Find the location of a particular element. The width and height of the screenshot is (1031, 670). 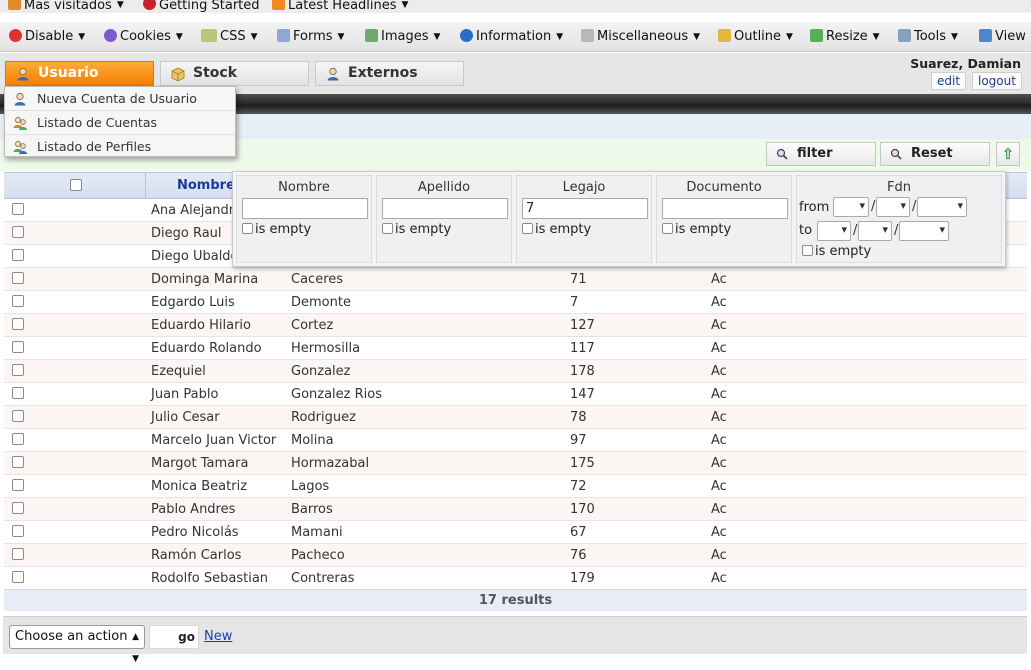

table-row: Julio Cesar Rodriguez 78 Ac is located at coordinates (515, 417).